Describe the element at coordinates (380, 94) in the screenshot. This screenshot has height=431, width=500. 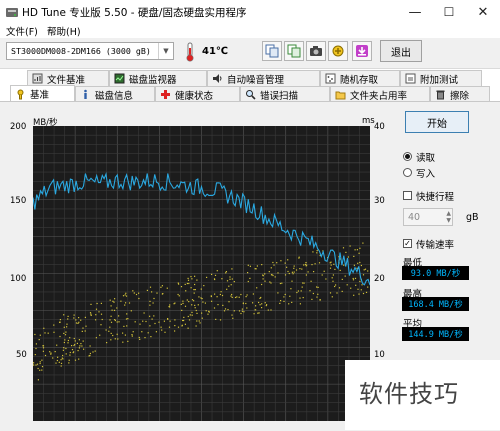
I see `tab-folder-usage: 文件夹占用率` at that location.